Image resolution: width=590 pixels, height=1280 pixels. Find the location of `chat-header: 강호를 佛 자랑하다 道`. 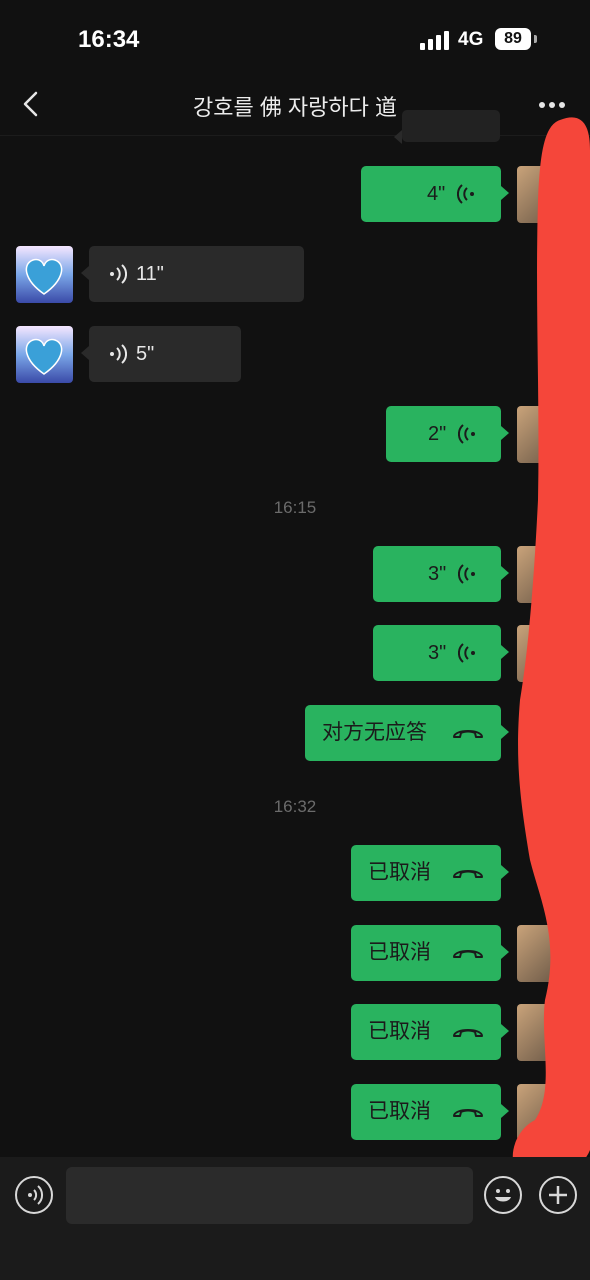

chat-header: 강호를 佛 자랑하다 道 is located at coordinates (295, 108).